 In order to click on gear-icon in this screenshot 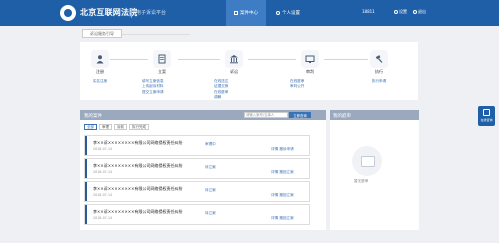, I will do `click(396, 12)`.